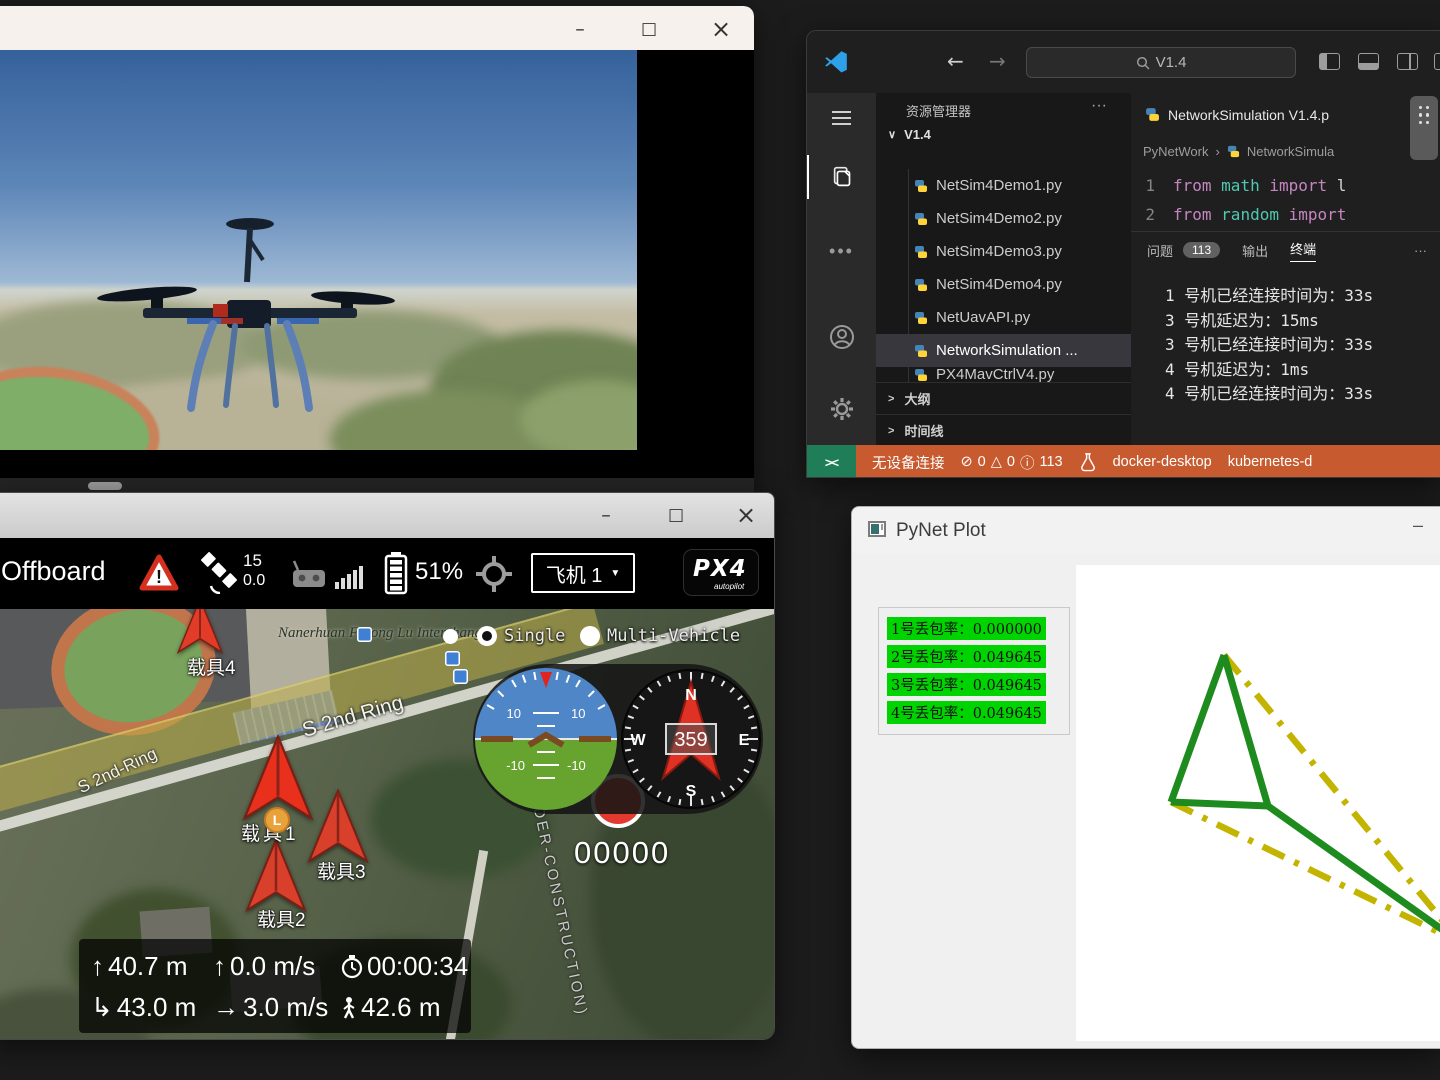 This screenshot has height=1080, width=1440. I want to click on customize-layout-icon, so click(1437, 61).